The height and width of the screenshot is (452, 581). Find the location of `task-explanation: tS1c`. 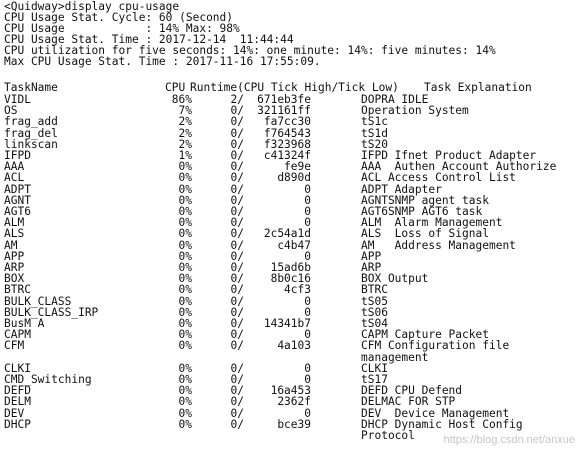

task-explanation: tS1c is located at coordinates (374, 122).